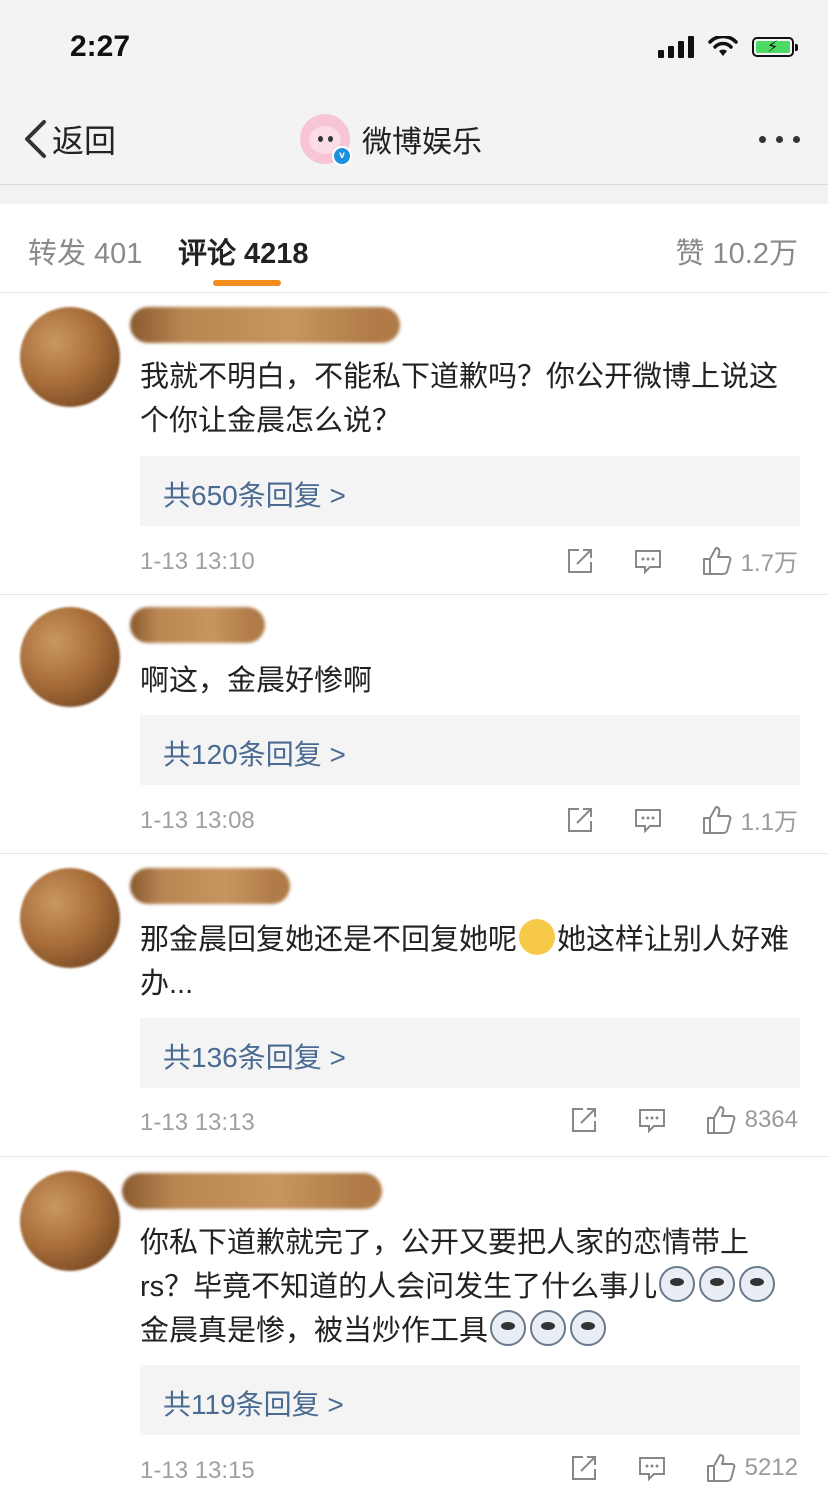 Image resolution: width=828 pixels, height=1501 pixels. What do you see at coordinates (537, 937) in the screenshot?
I see `smirk-emoji-icon` at bounding box center [537, 937].